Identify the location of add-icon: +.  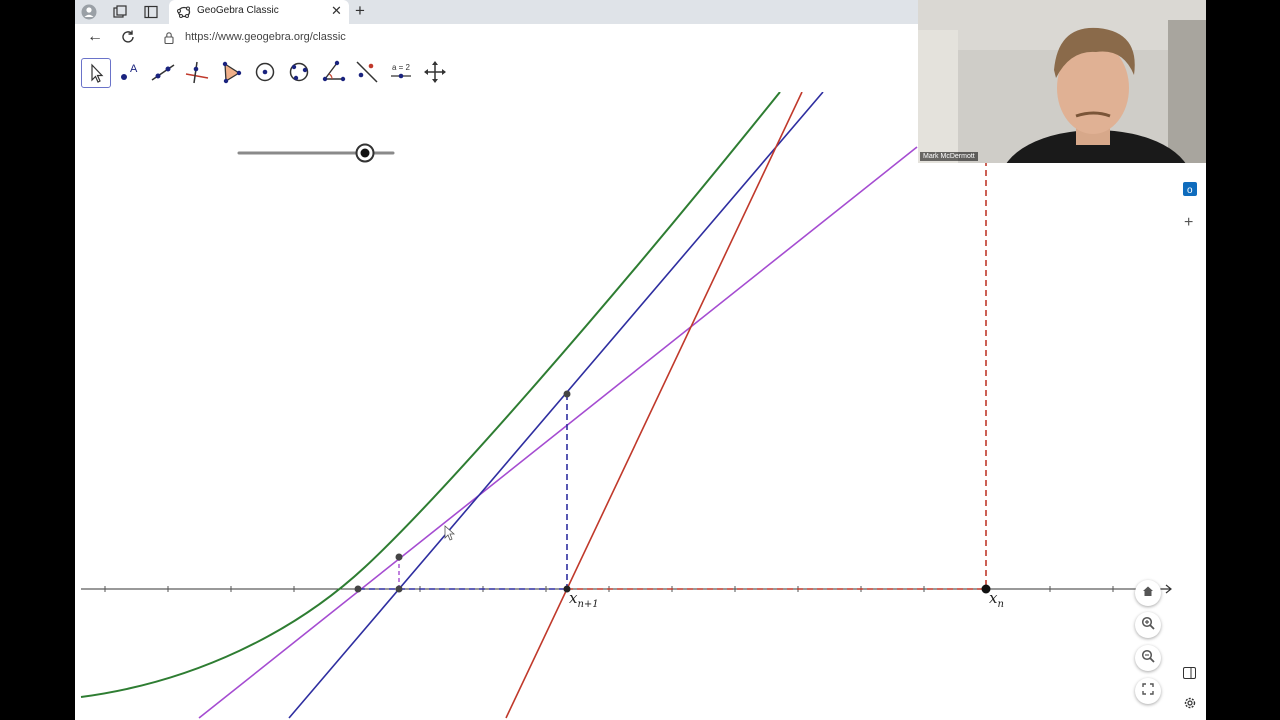
(1188, 223).